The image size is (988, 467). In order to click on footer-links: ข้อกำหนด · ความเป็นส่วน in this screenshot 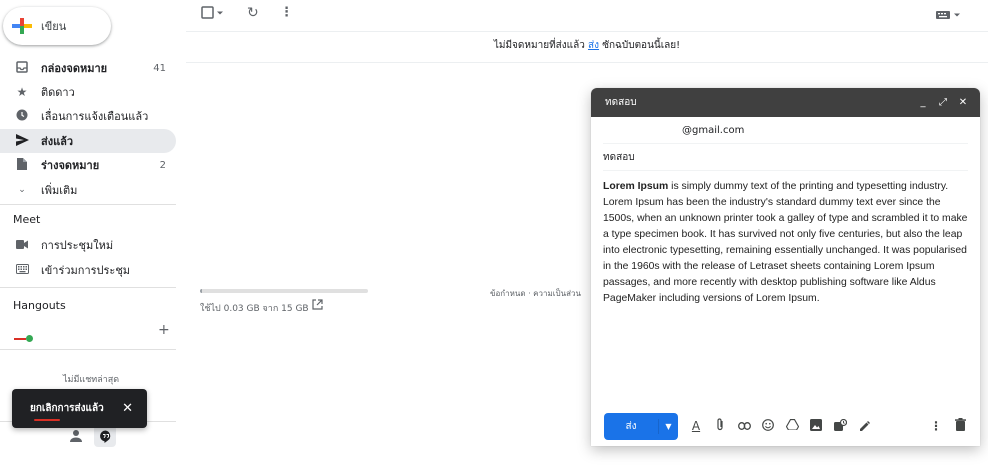, I will do `click(535, 293)`.